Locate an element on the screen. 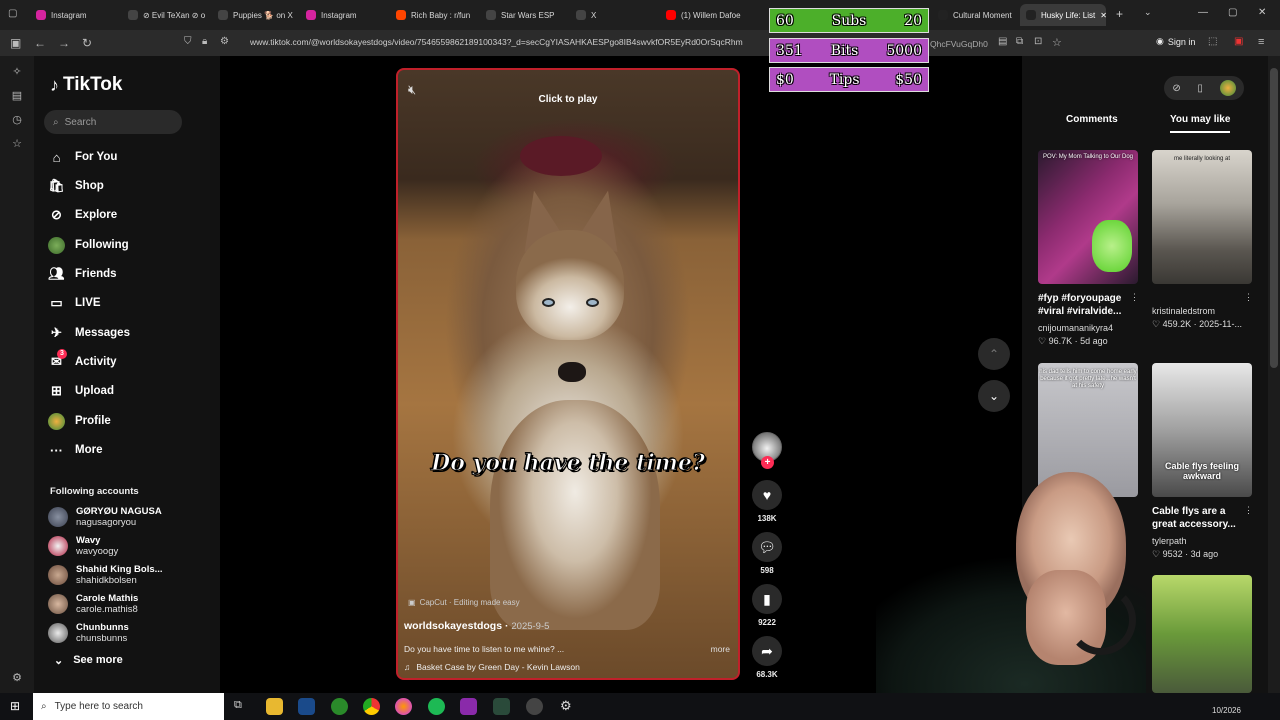 This screenshot has width=1280, height=720. video-thumbnail is located at coordinates (1202, 634).